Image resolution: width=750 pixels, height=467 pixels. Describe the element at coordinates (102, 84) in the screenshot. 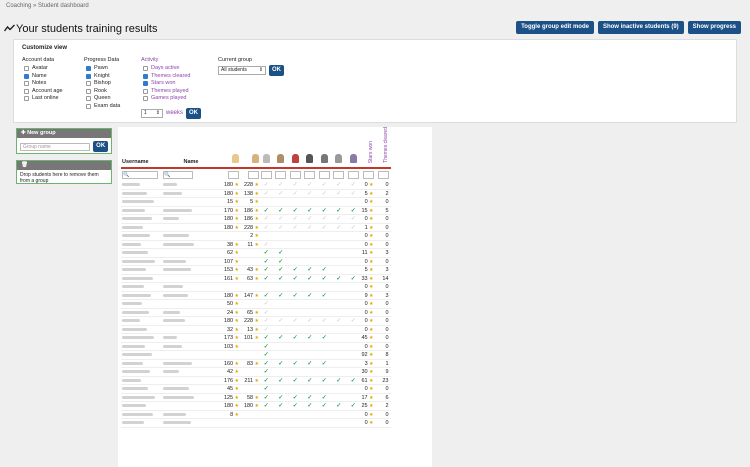

I see `option-bishop: Bishop` at that location.